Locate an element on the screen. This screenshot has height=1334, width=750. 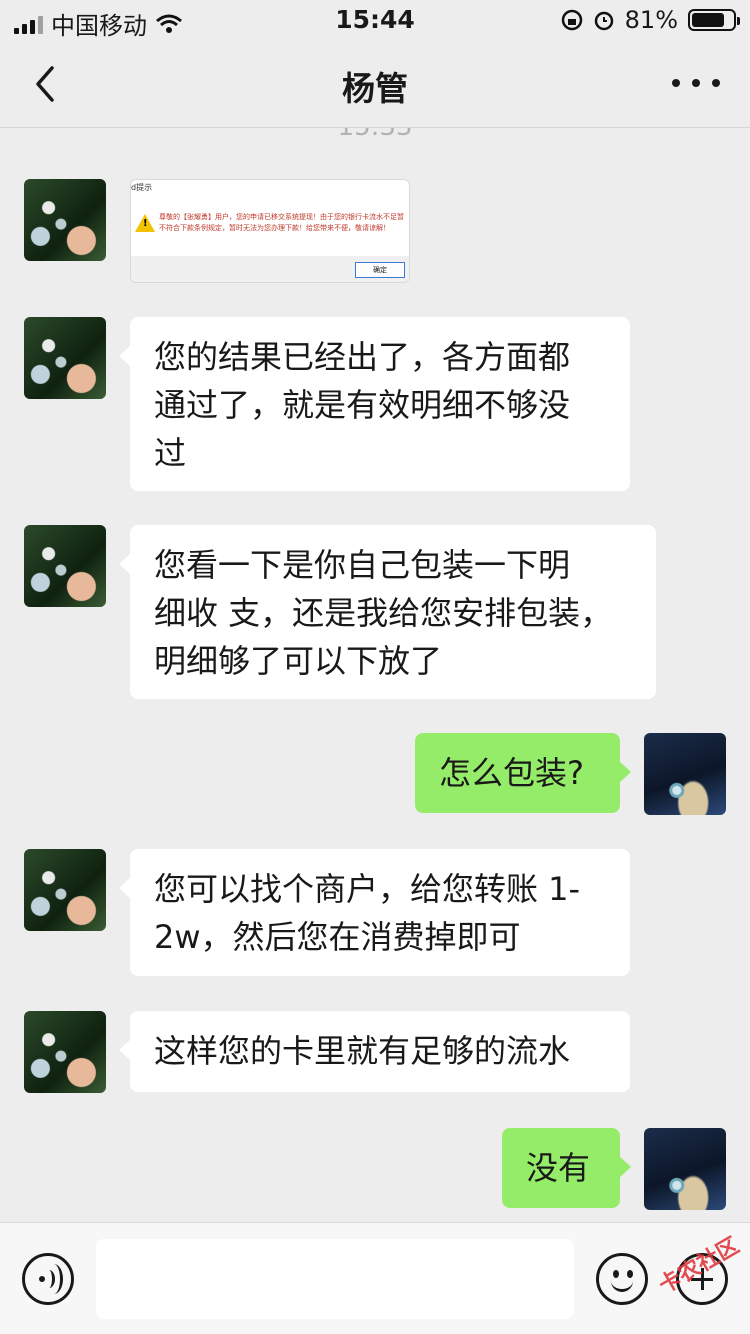
chat-header: 杨管 is located at coordinates (375, 84).